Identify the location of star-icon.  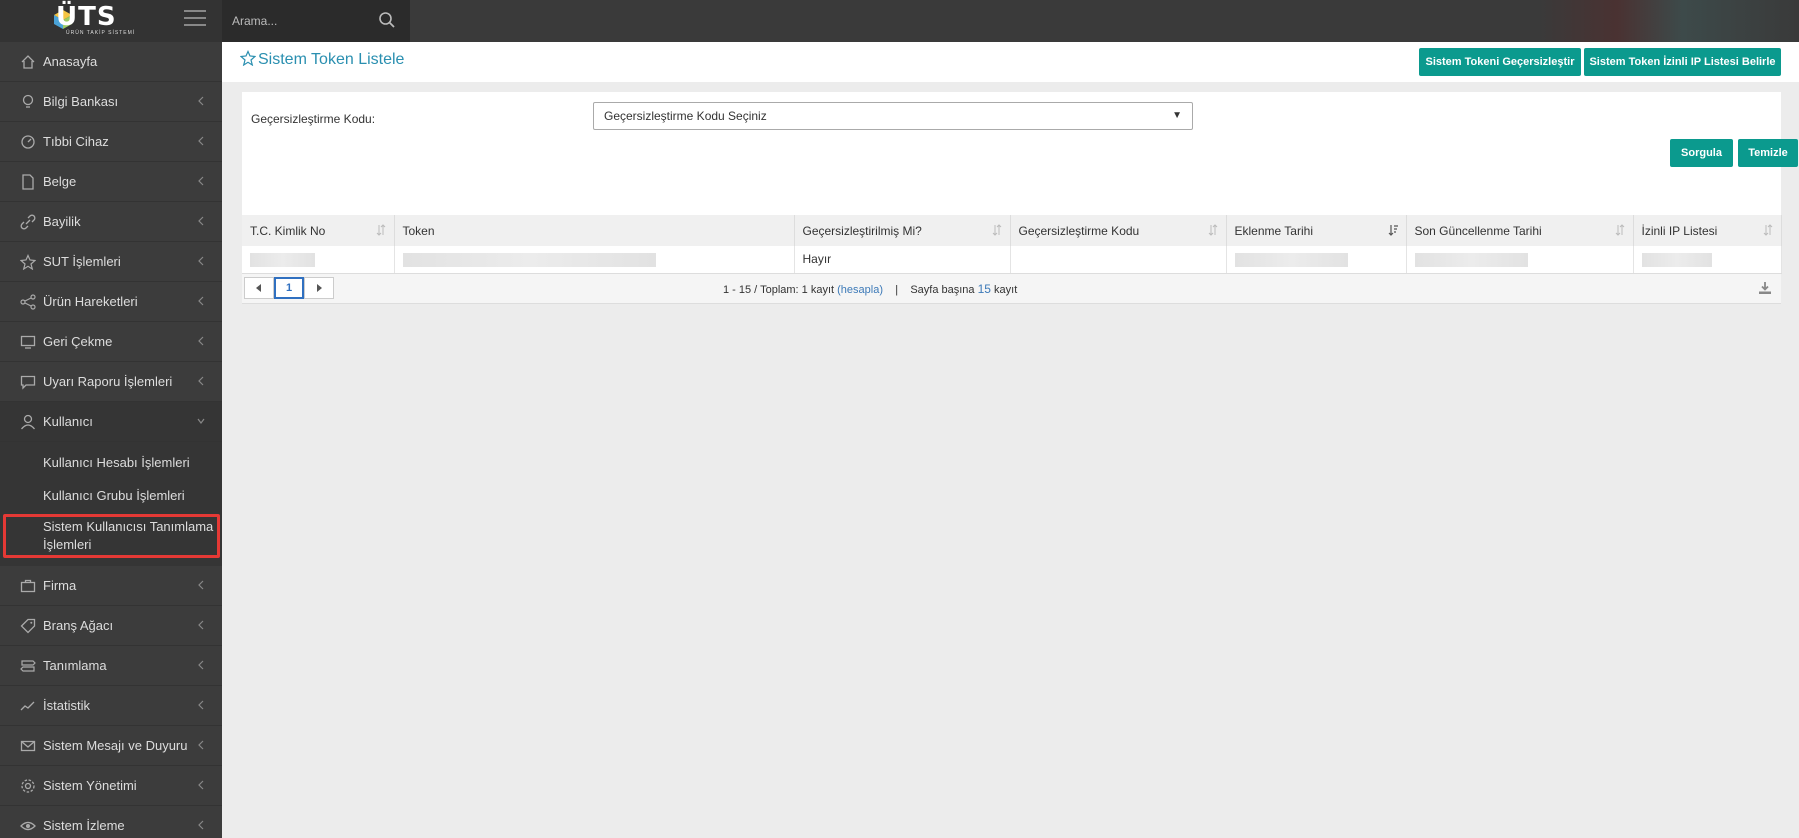
(248, 58).